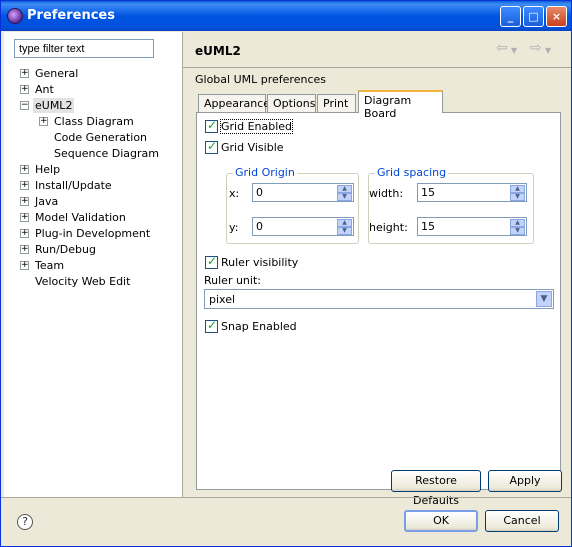 The height and width of the screenshot is (547, 572). What do you see at coordinates (100, 90) in the screenshot?
I see `tree-item-ant: + Ant` at bounding box center [100, 90].